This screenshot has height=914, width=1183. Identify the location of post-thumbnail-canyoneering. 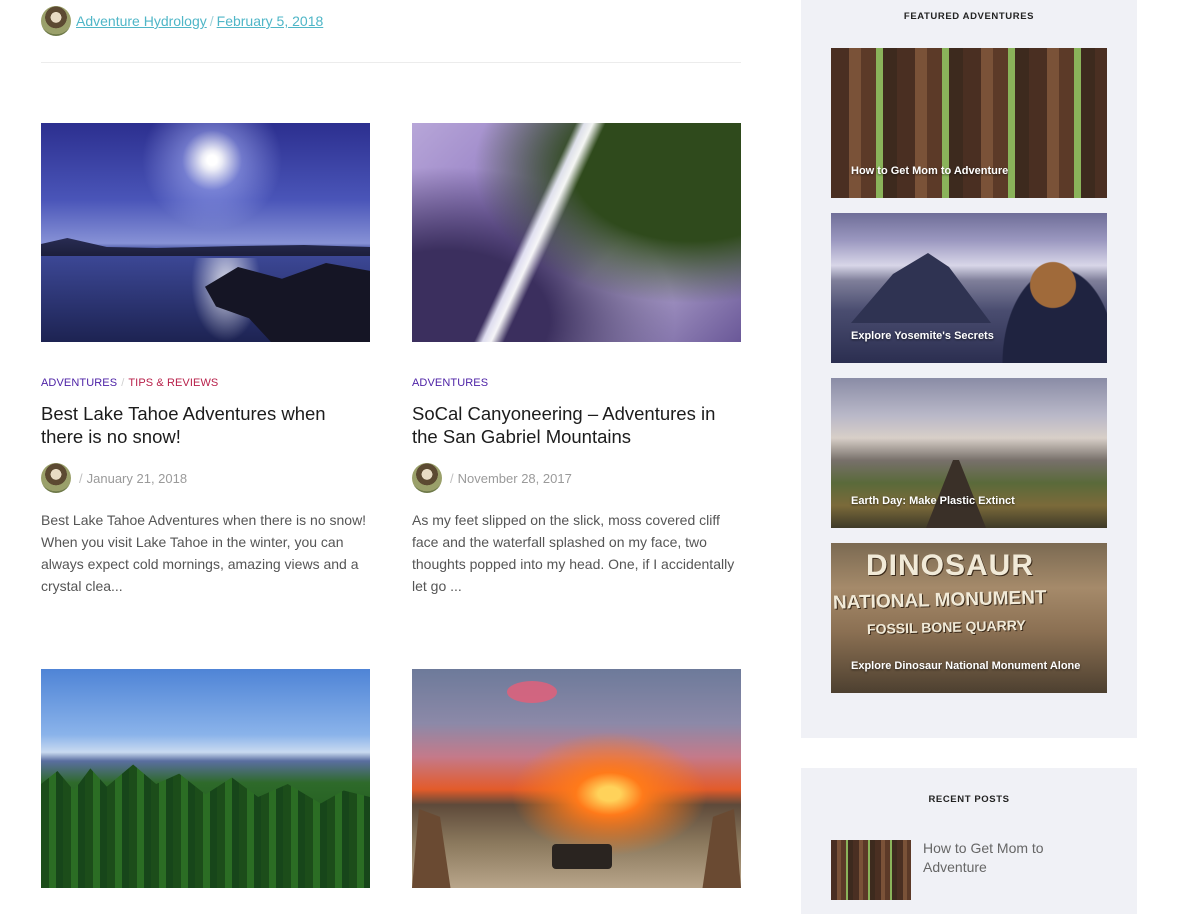
(576, 232).